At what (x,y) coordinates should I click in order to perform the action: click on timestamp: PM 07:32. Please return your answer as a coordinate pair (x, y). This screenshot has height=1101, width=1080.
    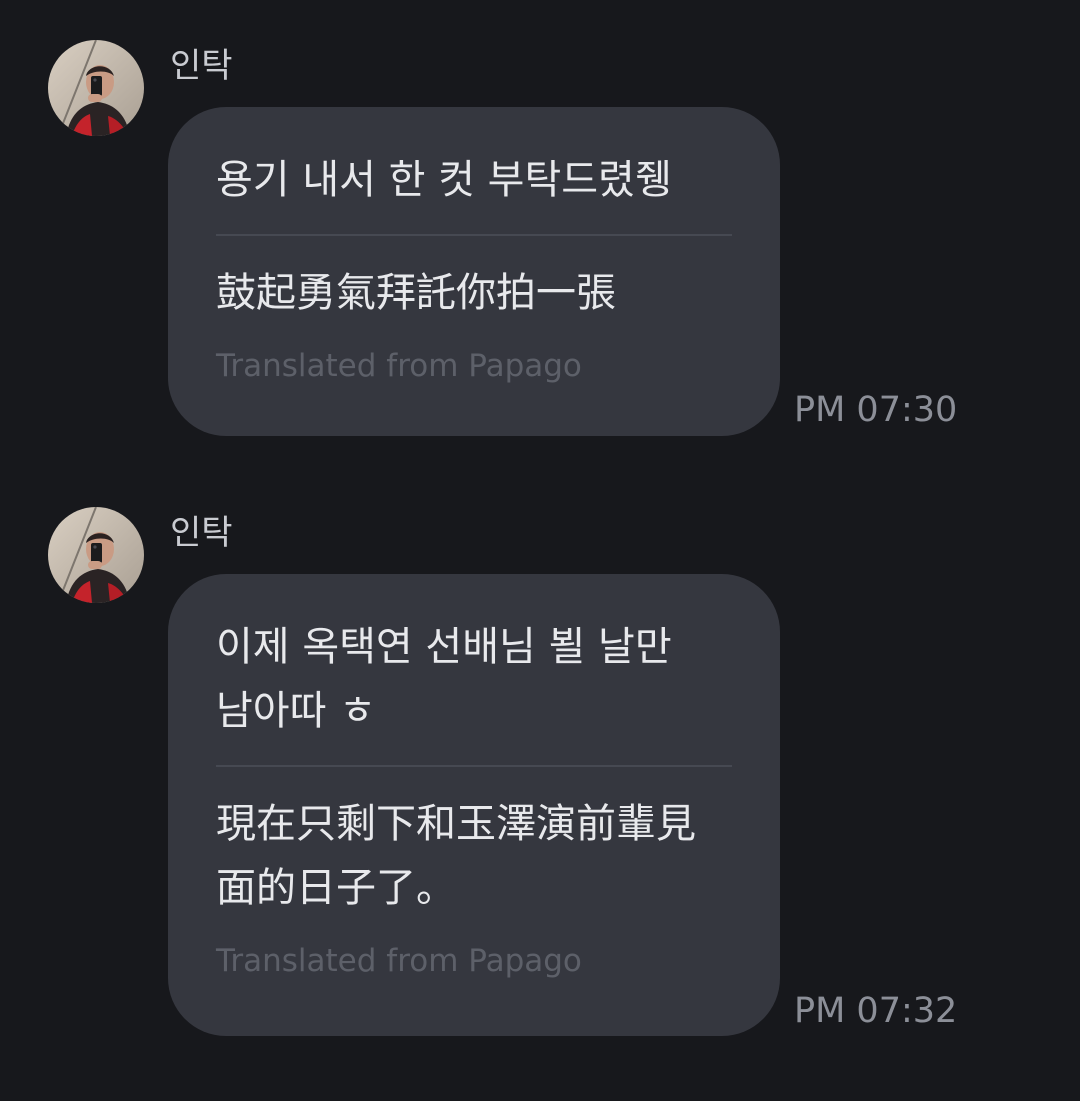
    Looking at the image, I should click on (876, 1011).